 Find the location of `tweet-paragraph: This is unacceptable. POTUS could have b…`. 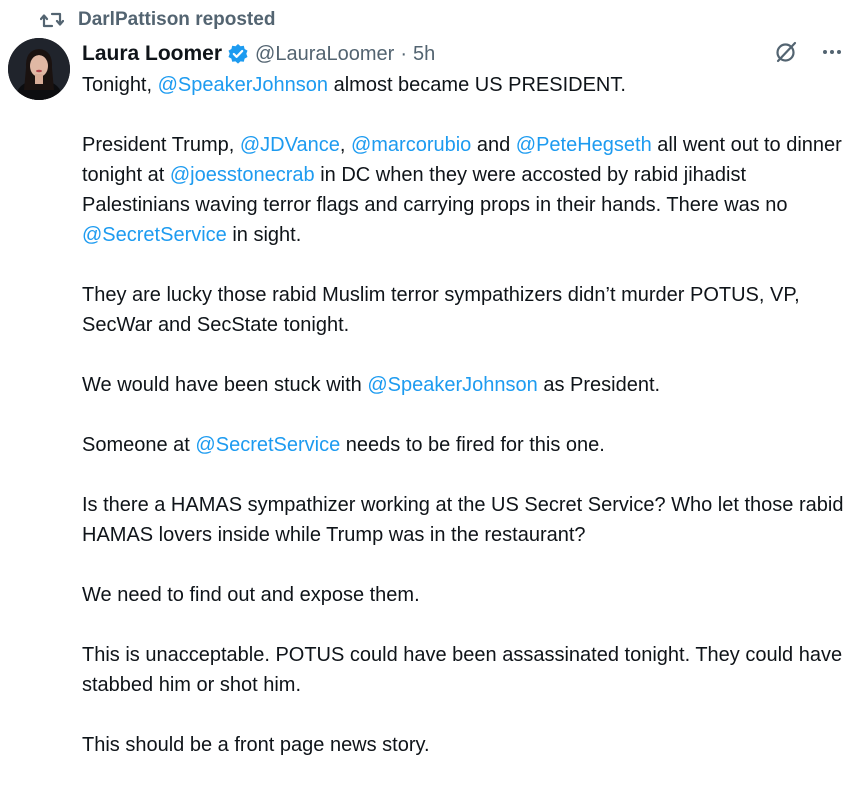

tweet-paragraph: This is unacceptable. POTUS could have b… is located at coordinates (467, 670).